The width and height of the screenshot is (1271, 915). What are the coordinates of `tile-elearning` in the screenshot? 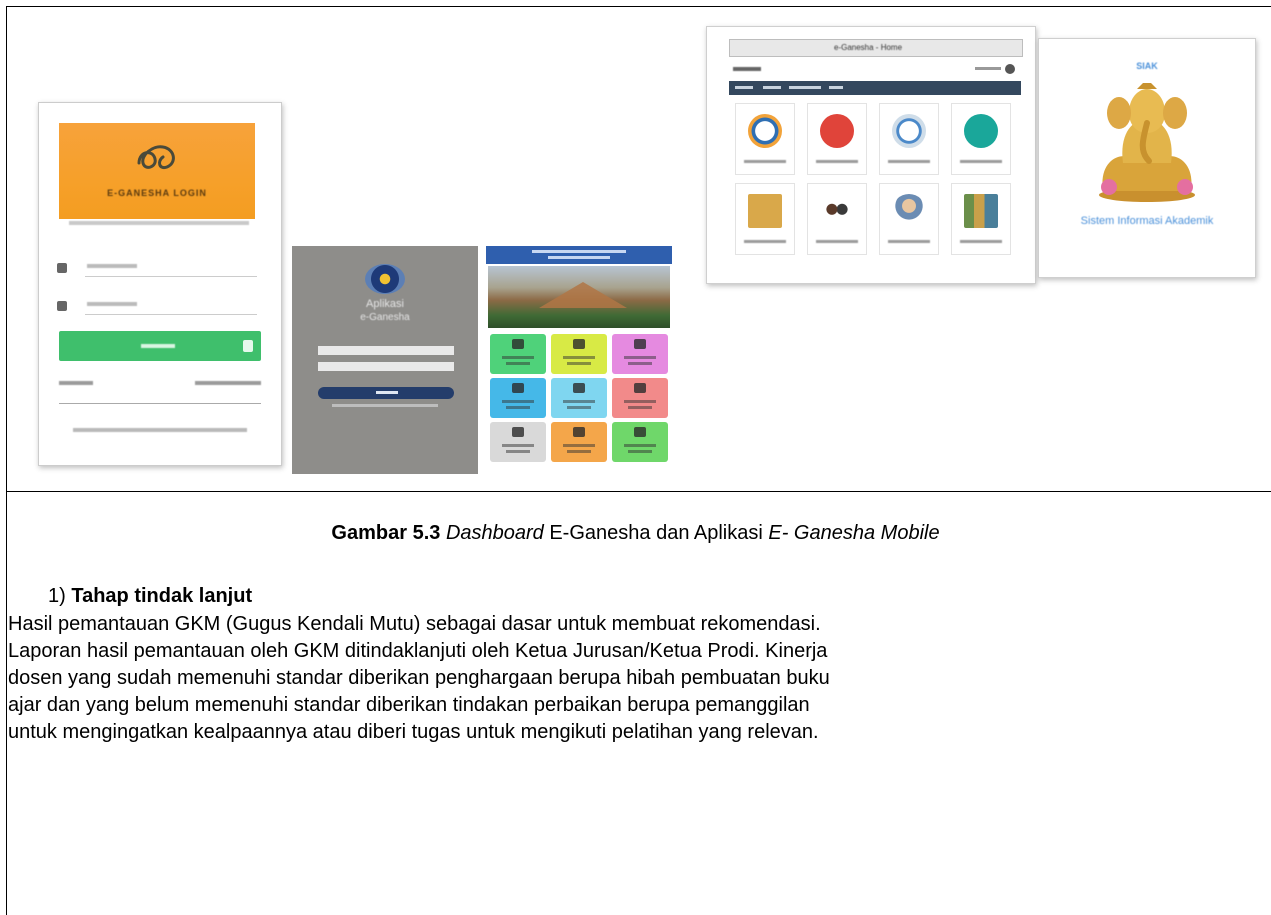 It's located at (640, 398).